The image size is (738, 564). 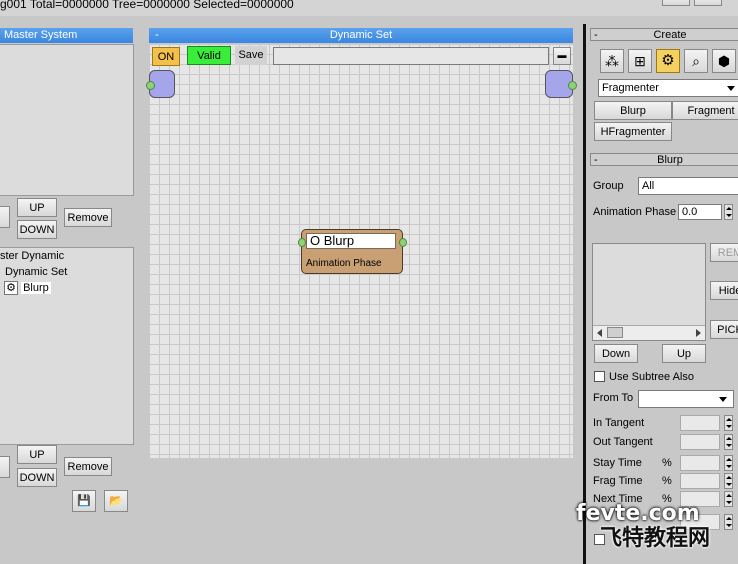 What do you see at coordinates (613, 398) in the screenshot?
I see `from-to-label: From To` at bounding box center [613, 398].